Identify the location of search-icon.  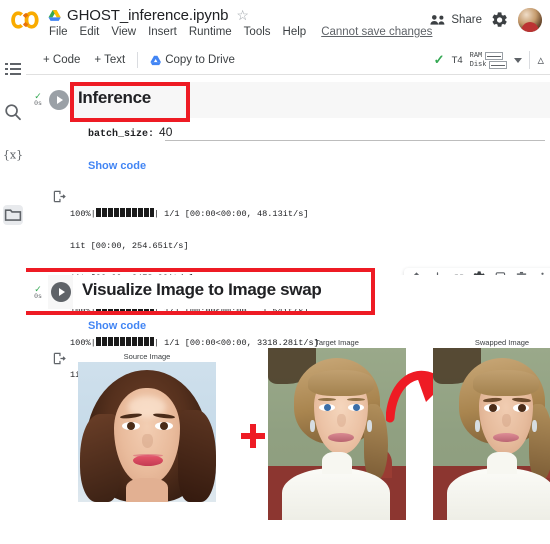
(13, 112).